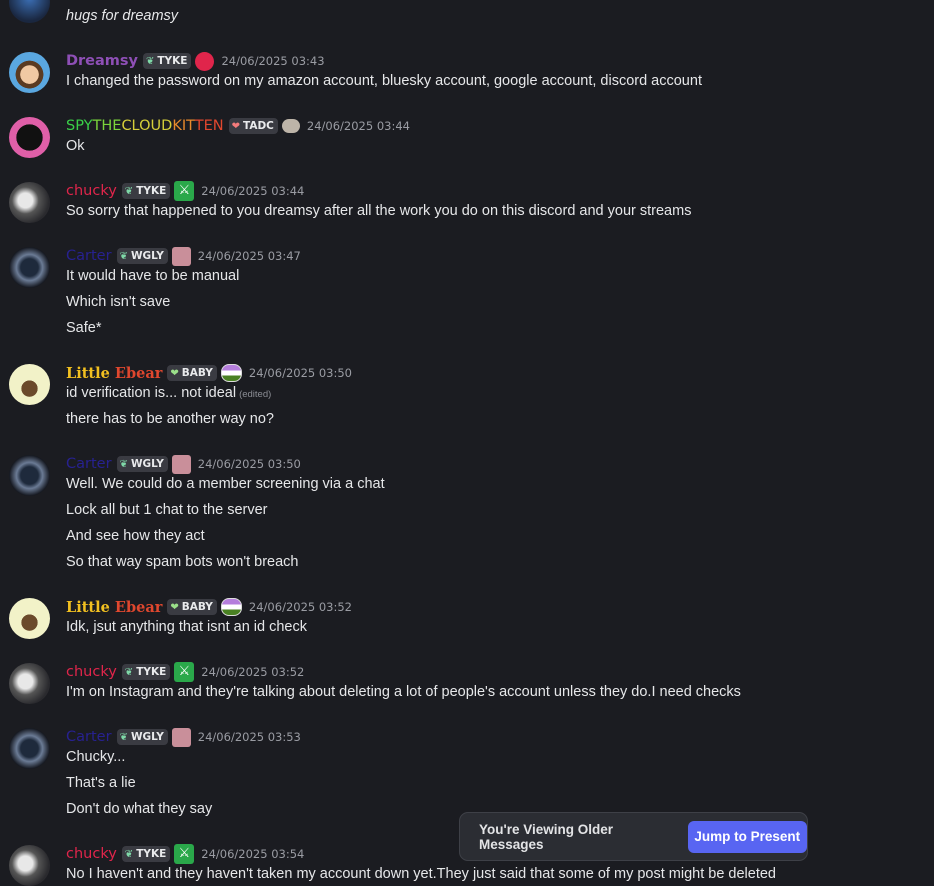 The width and height of the screenshot is (934, 886). I want to click on message-text: Which isn't save, so click(118, 302).